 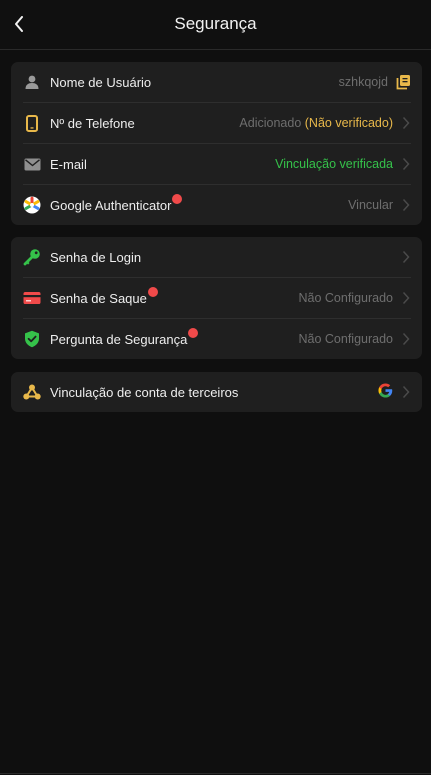 What do you see at coordinates (385, 392) in the screenshot?
I see `google-icon` at bounding box center [385, 392].